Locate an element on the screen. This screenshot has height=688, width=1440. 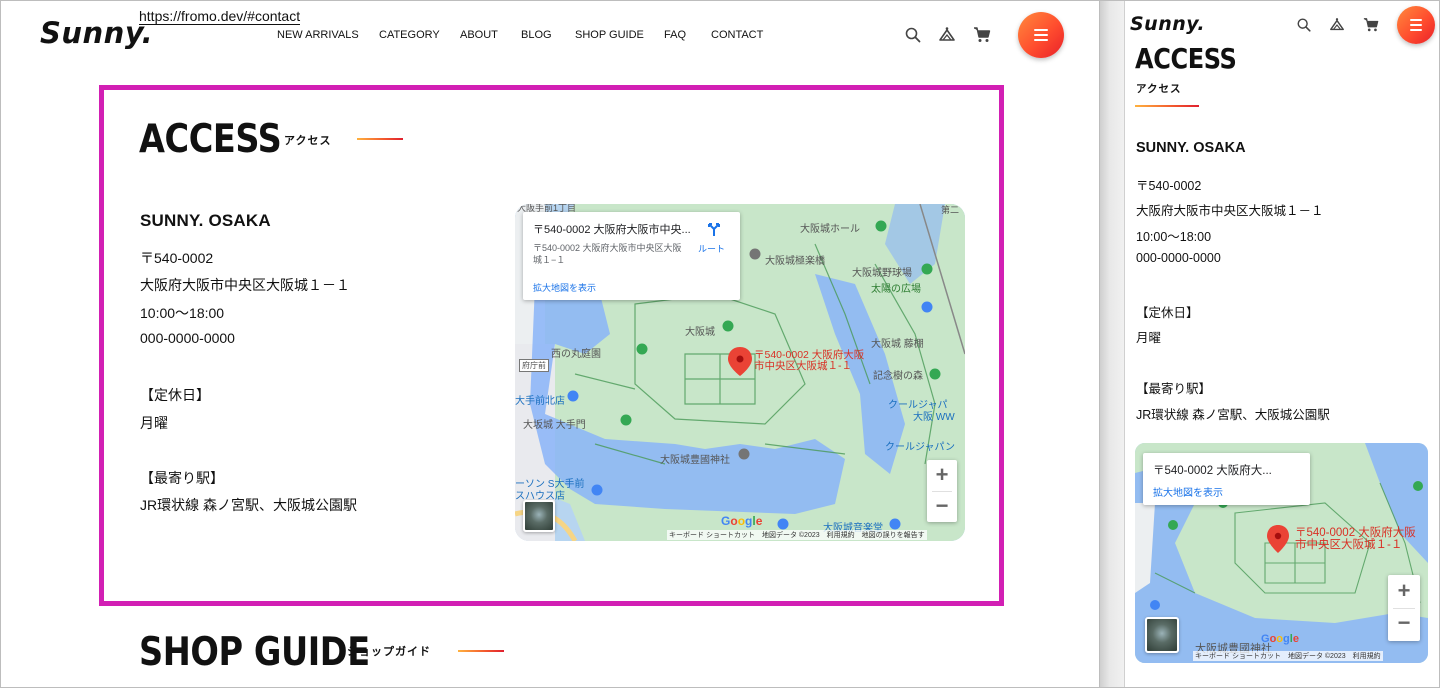
shop-guide-title: SHOP GUIDE is located at coordinates (254, 652).